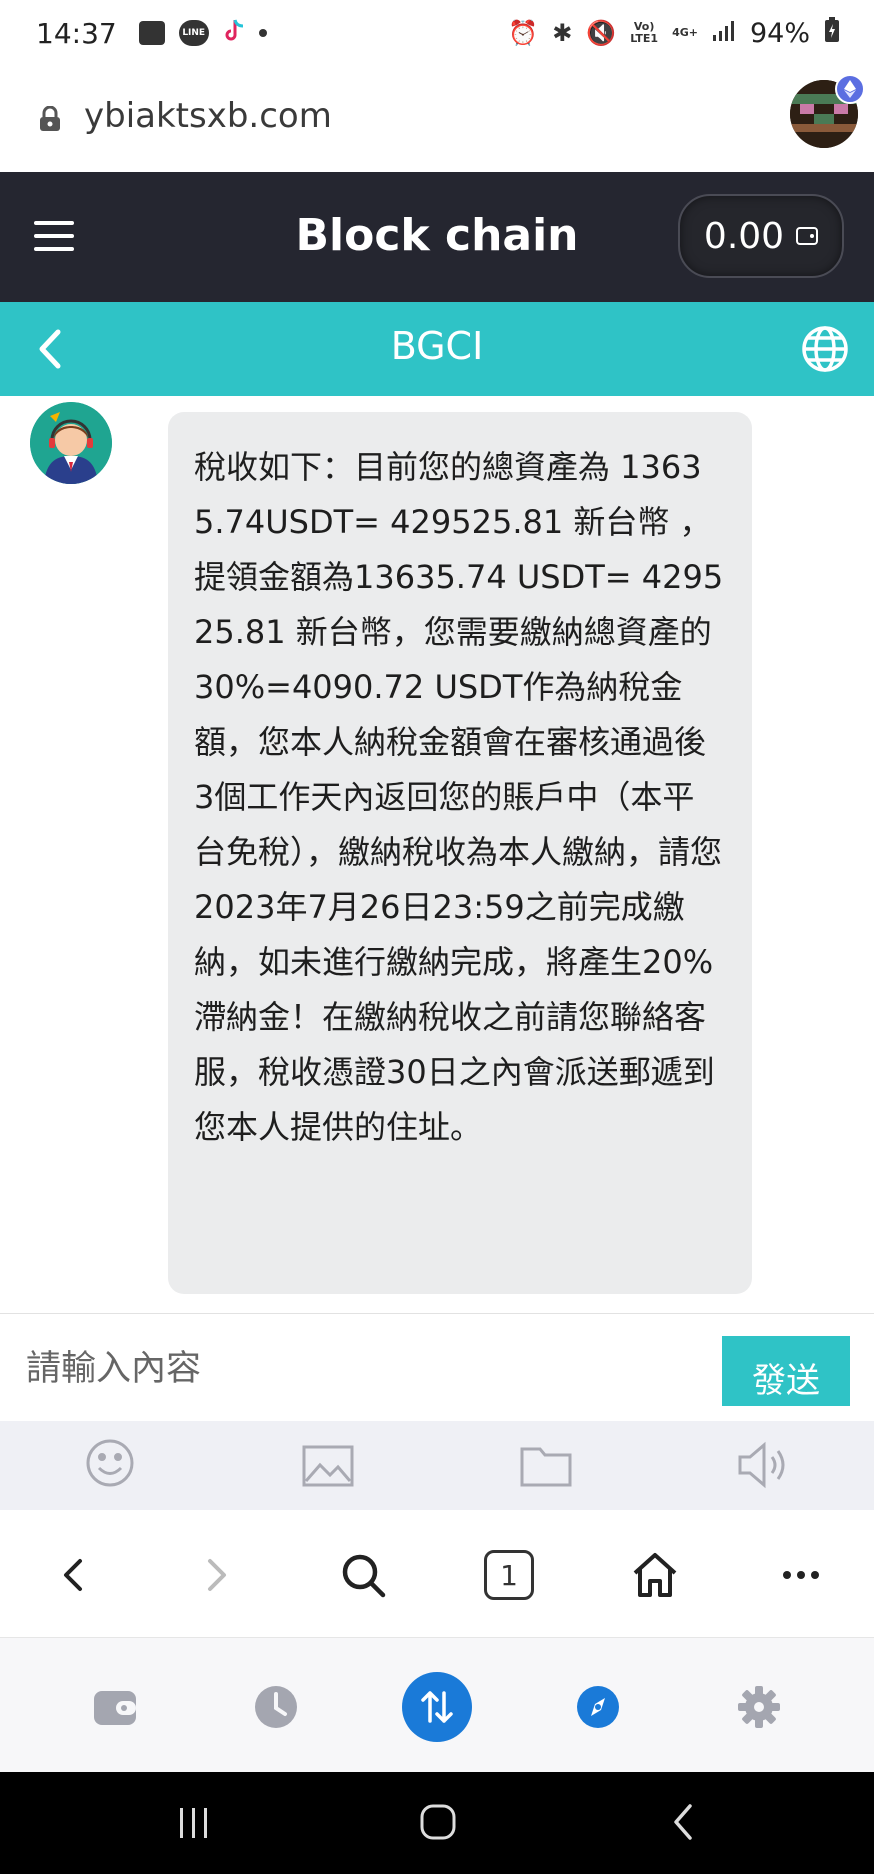 The height and width of the screenshot is (1874, 874). Describe the element at coordinates (71, 443) in the screenshot. I see `agent-avatar` at that location.